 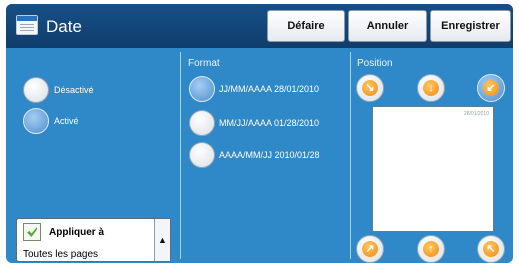 What do you see at coordinates (269, 123) in the screenshot?
I see `format-mdy-label: MM/JJ/AAAA 01/28/2010` at bounding box center [269, 123].